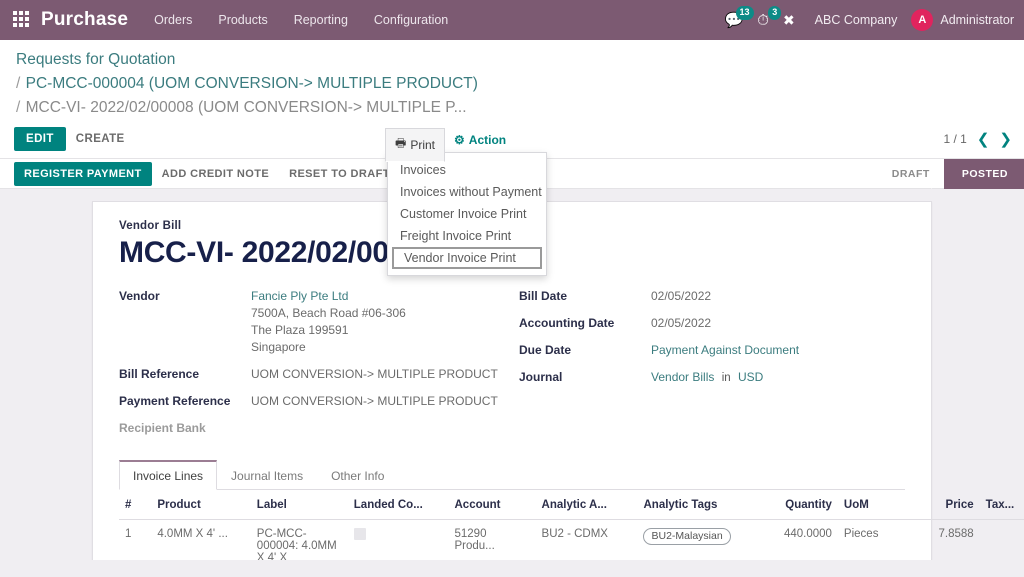 This screenshot has height=577, width=1024. Describe the element at coordinates (876, 505) in the screenshot. I see `col-uom: UoM` at that location.